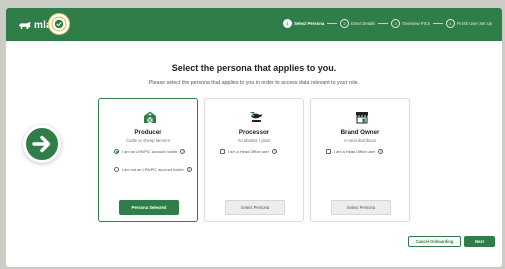 This screenshot has width=505, height=269. I want to click on persona-selected-button: Persona Selected, so click(149, 207).